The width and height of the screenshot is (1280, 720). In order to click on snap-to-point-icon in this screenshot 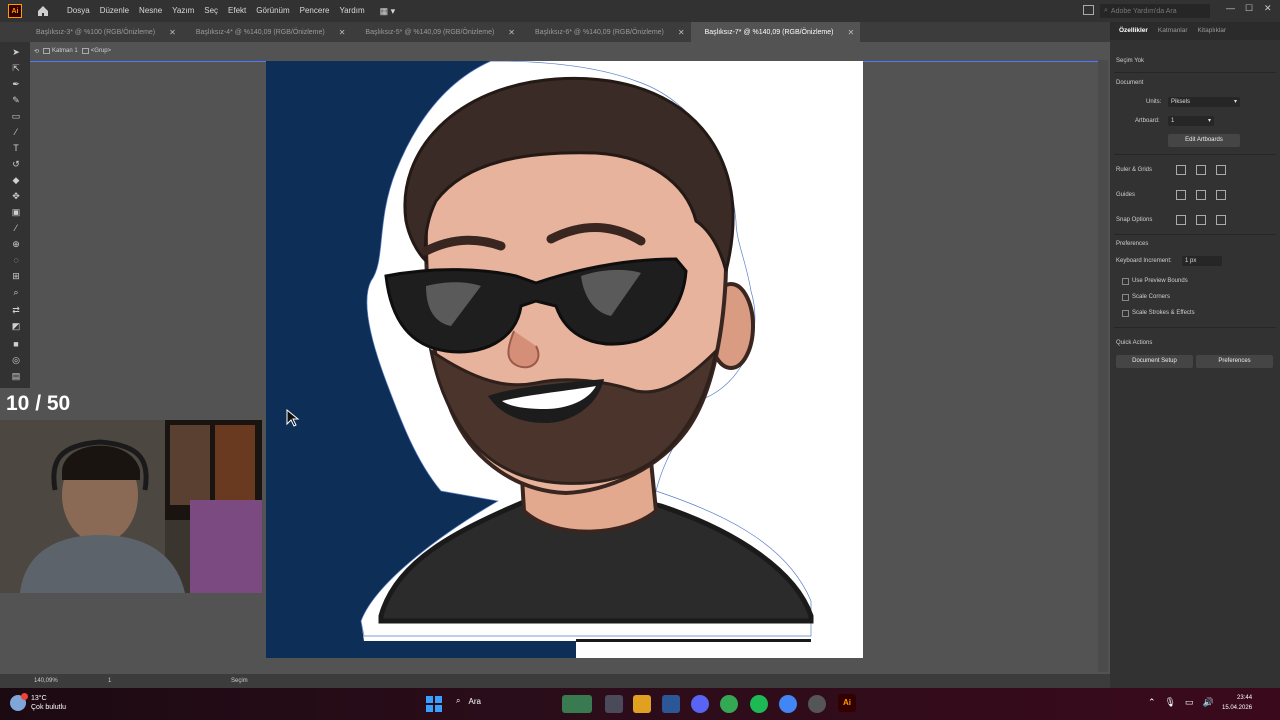, I will do `click(1181, 220)`.